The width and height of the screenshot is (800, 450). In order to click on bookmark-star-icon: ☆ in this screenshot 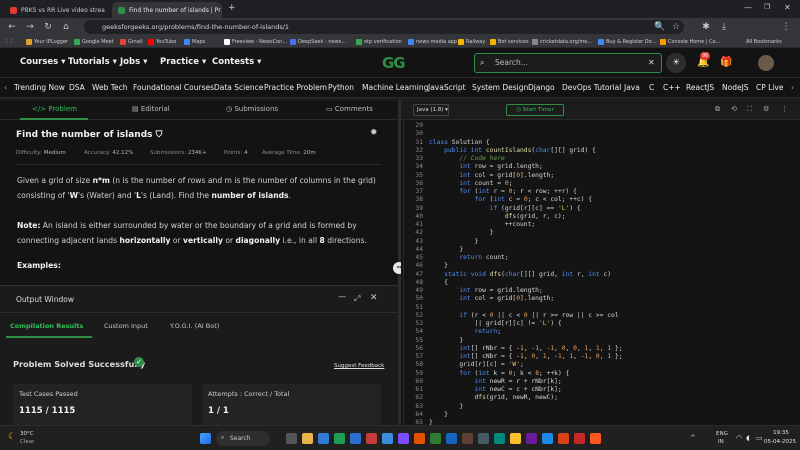, I will do `click(676, 27)`.